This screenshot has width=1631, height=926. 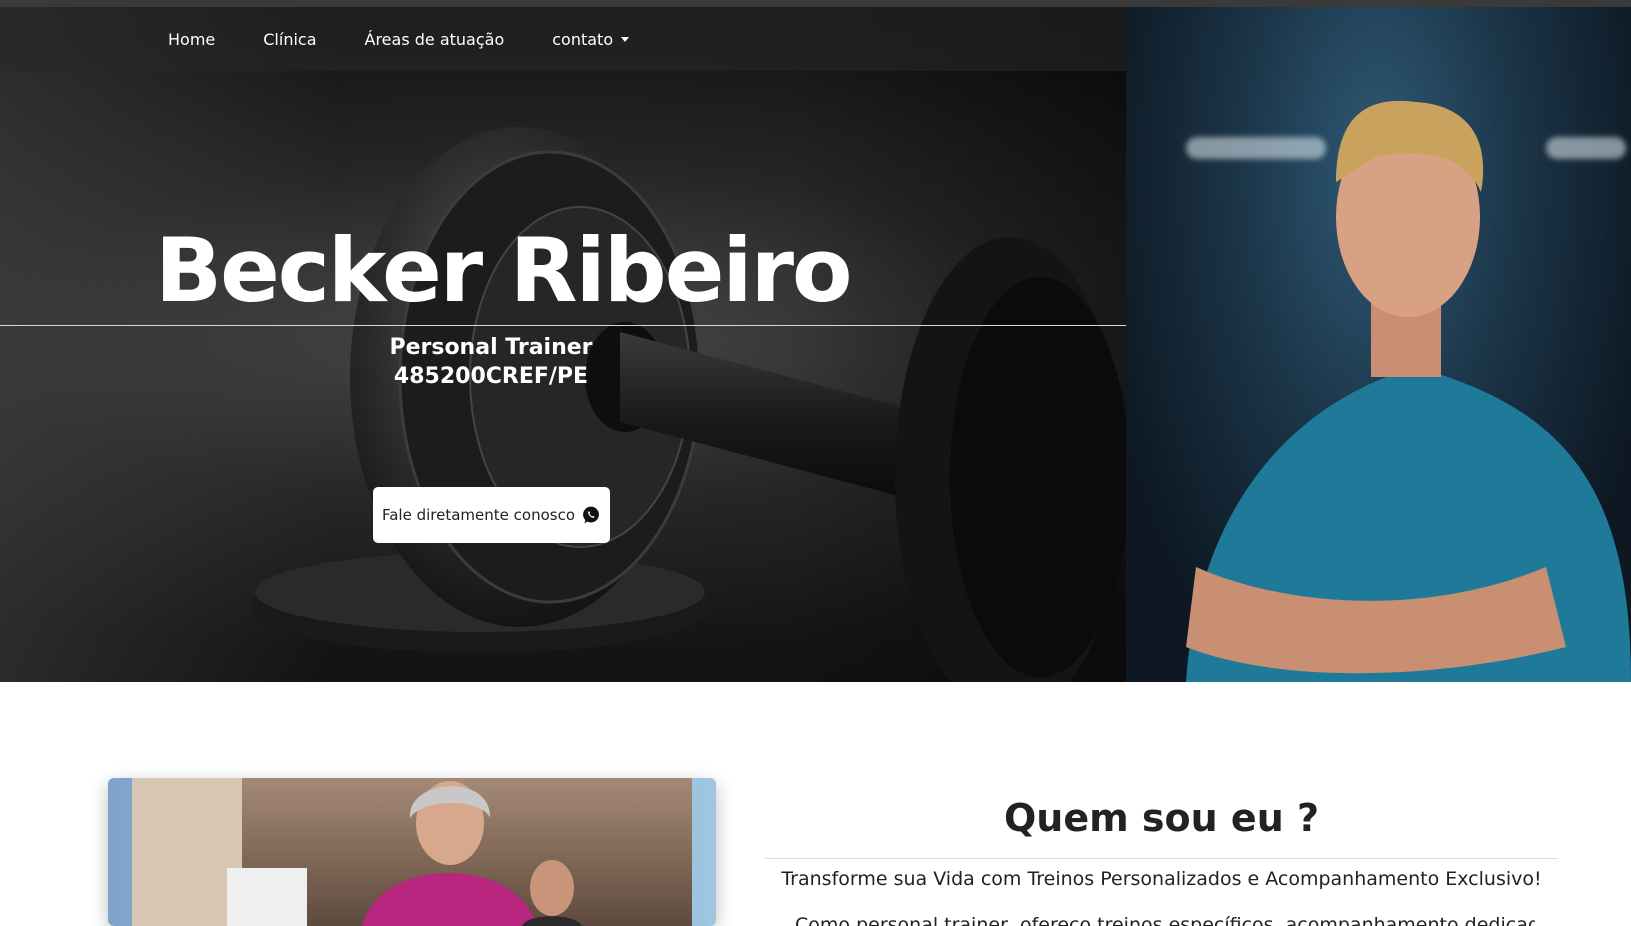 What do you see at coordinates (289, 39) in the screenshot?
I see `nav-clinica: Clínica` at bounding box center [289, 39].